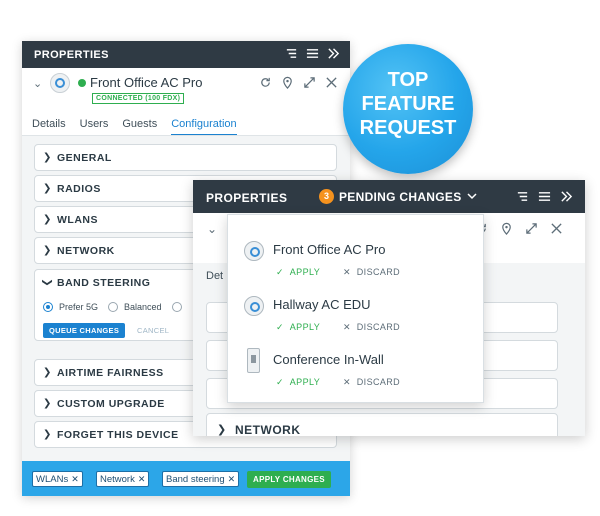 This screenshot has height=516, width=600. Describe the element at coordinates (265, 82) in the screenshot. I see `refresh-icon` at that location.